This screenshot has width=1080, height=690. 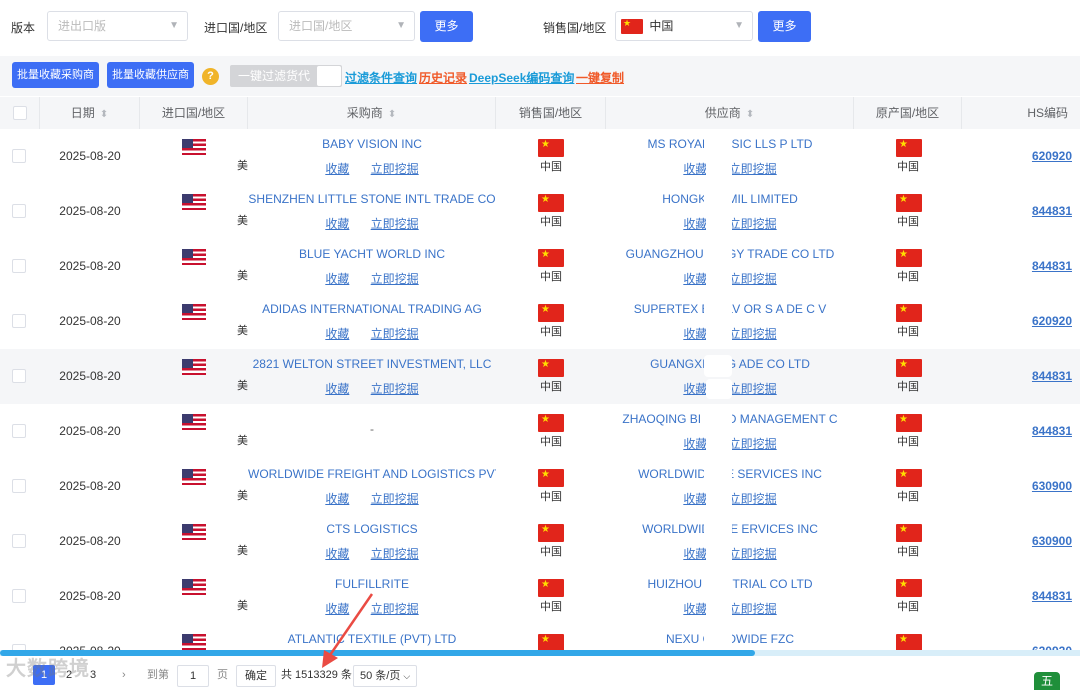 What do you see at coordinates (346, 26) in the screenshot?
I see `import-country-select: 进口国/地区 ▼` at bounding box center [346, 26].